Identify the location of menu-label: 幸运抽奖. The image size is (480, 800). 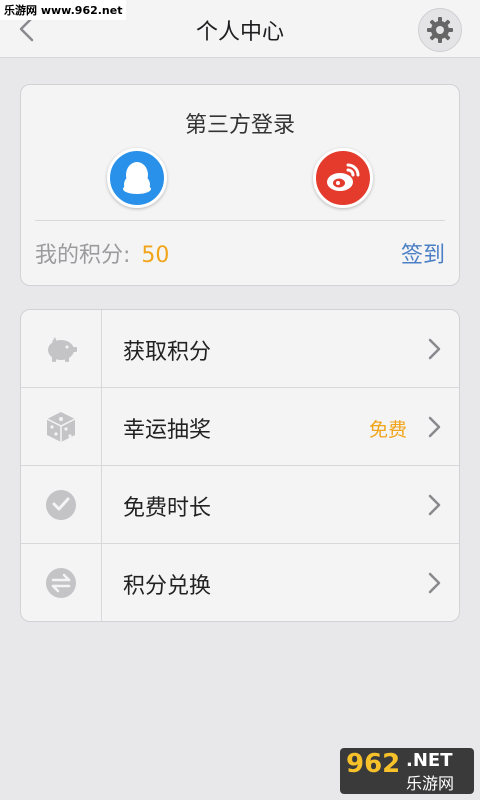
(167, 430).